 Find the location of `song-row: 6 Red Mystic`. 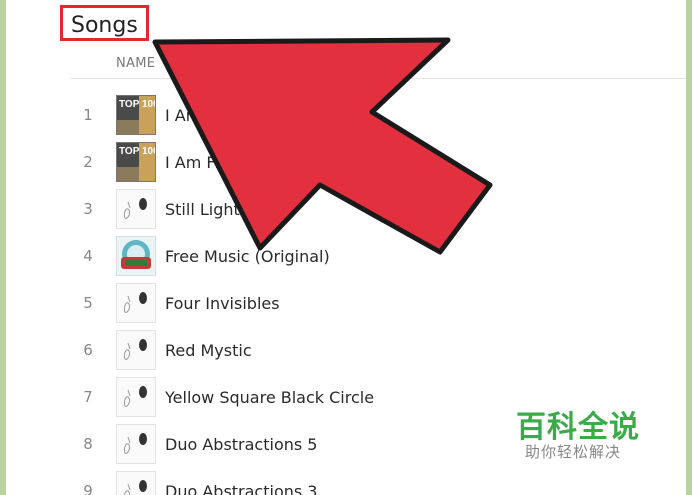

song-row: 6 Red Mystic is located at coordinates (378, 350).